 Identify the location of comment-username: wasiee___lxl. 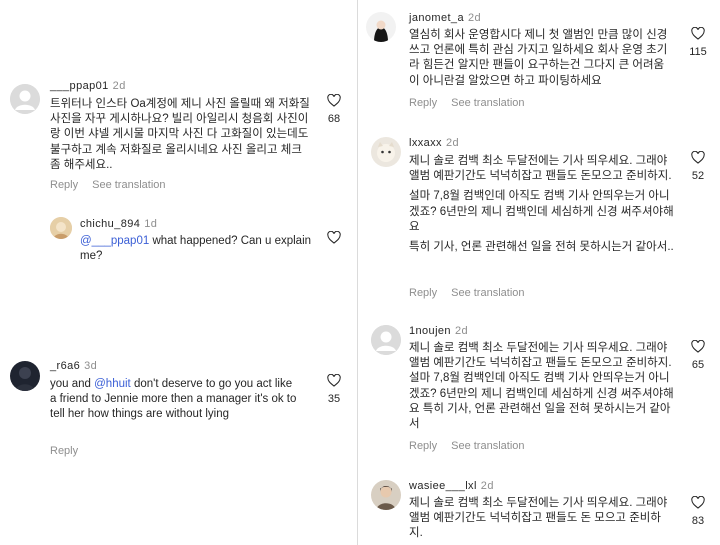
(443, 486).